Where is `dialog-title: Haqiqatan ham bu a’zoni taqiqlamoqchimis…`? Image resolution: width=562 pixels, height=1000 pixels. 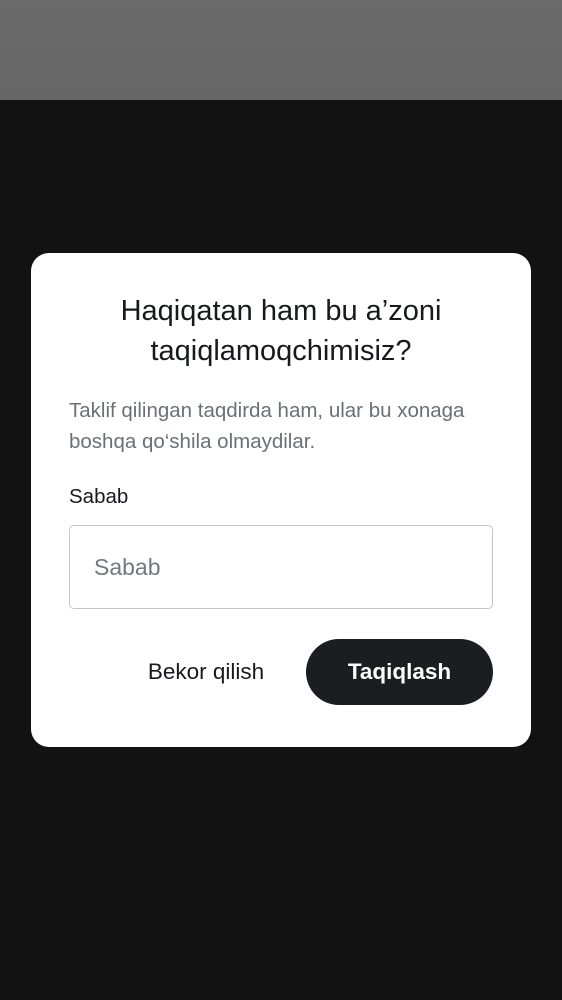 dialog-title: Haqiqatan ham bu a’zoni taqiqlamoqchimis… is located at coordinates (281, 331).